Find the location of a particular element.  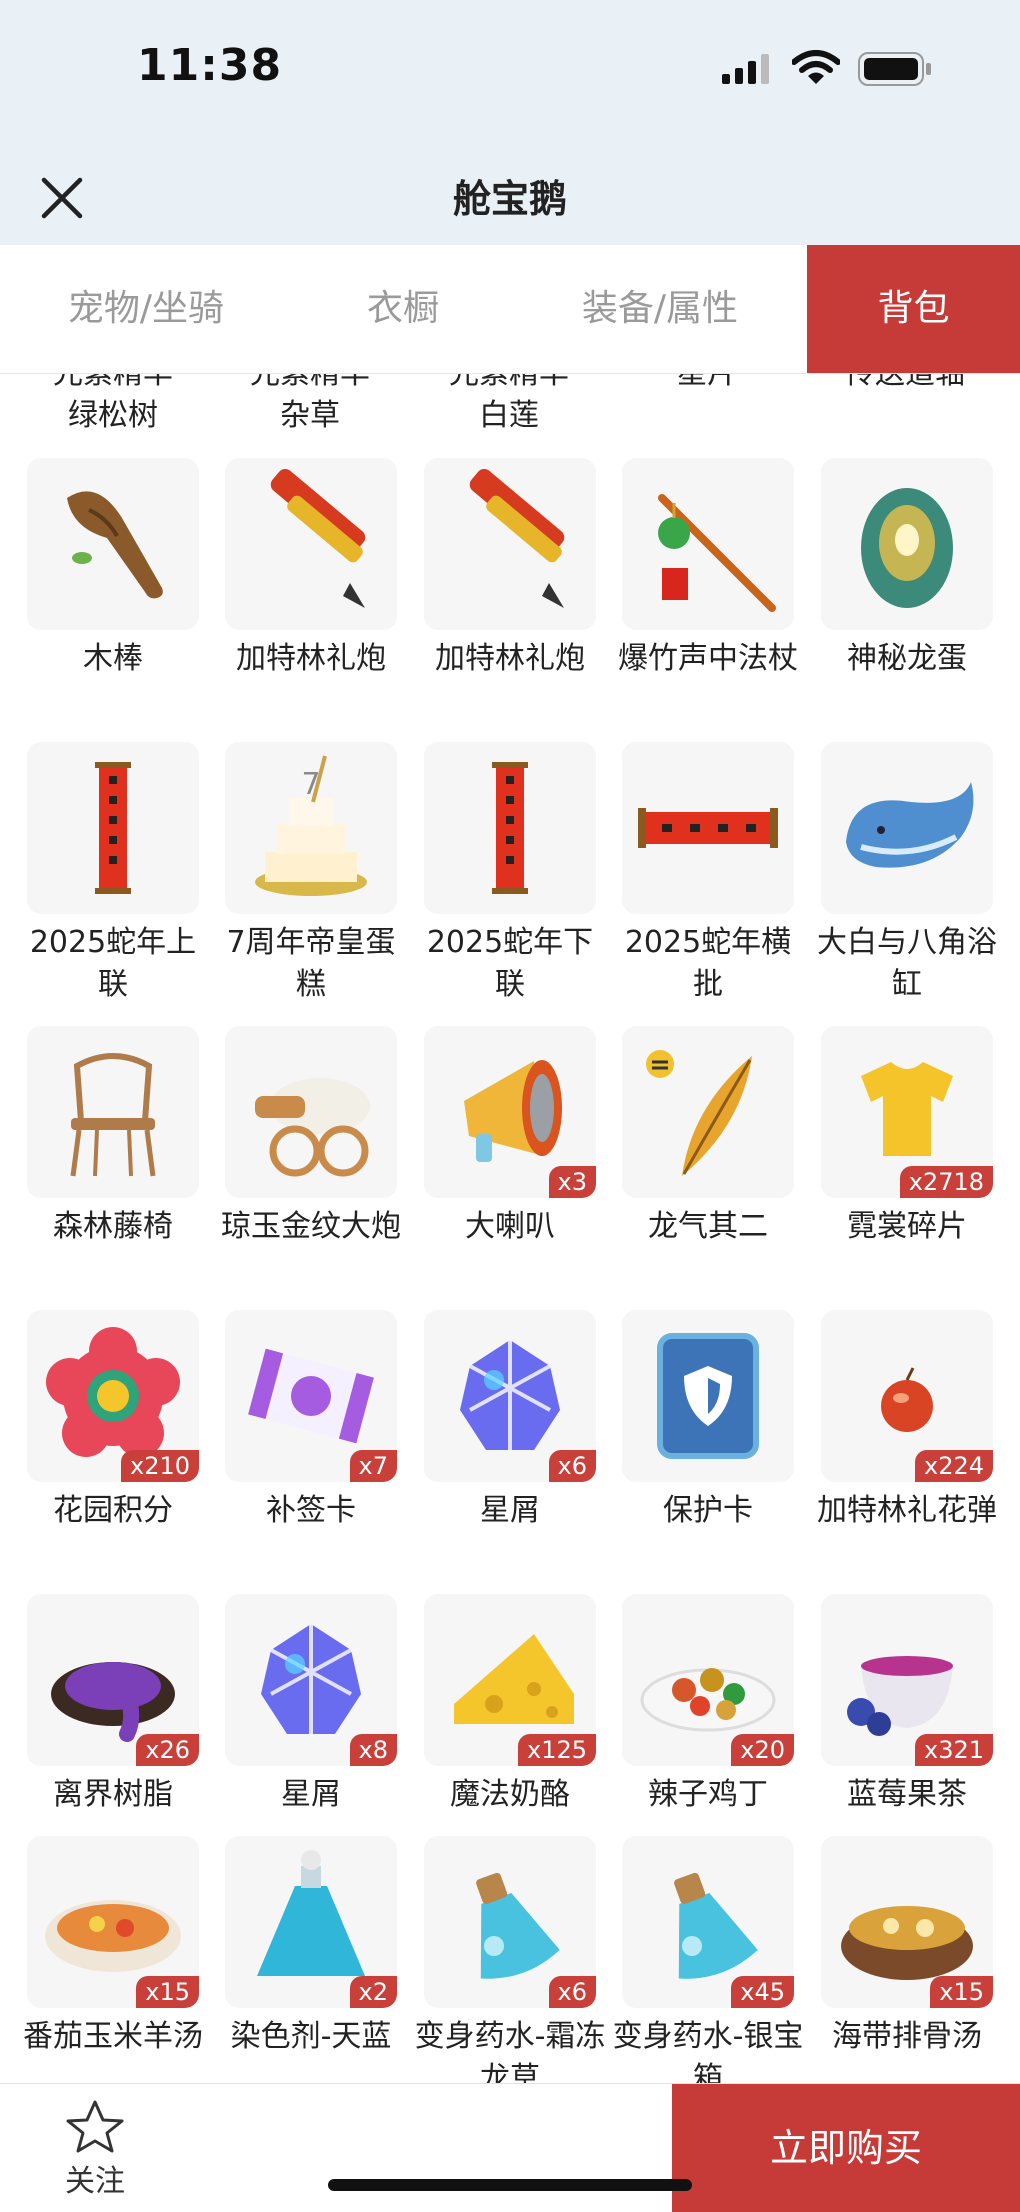

item-count-badge: x224 is located at coordinates (953, 1466).